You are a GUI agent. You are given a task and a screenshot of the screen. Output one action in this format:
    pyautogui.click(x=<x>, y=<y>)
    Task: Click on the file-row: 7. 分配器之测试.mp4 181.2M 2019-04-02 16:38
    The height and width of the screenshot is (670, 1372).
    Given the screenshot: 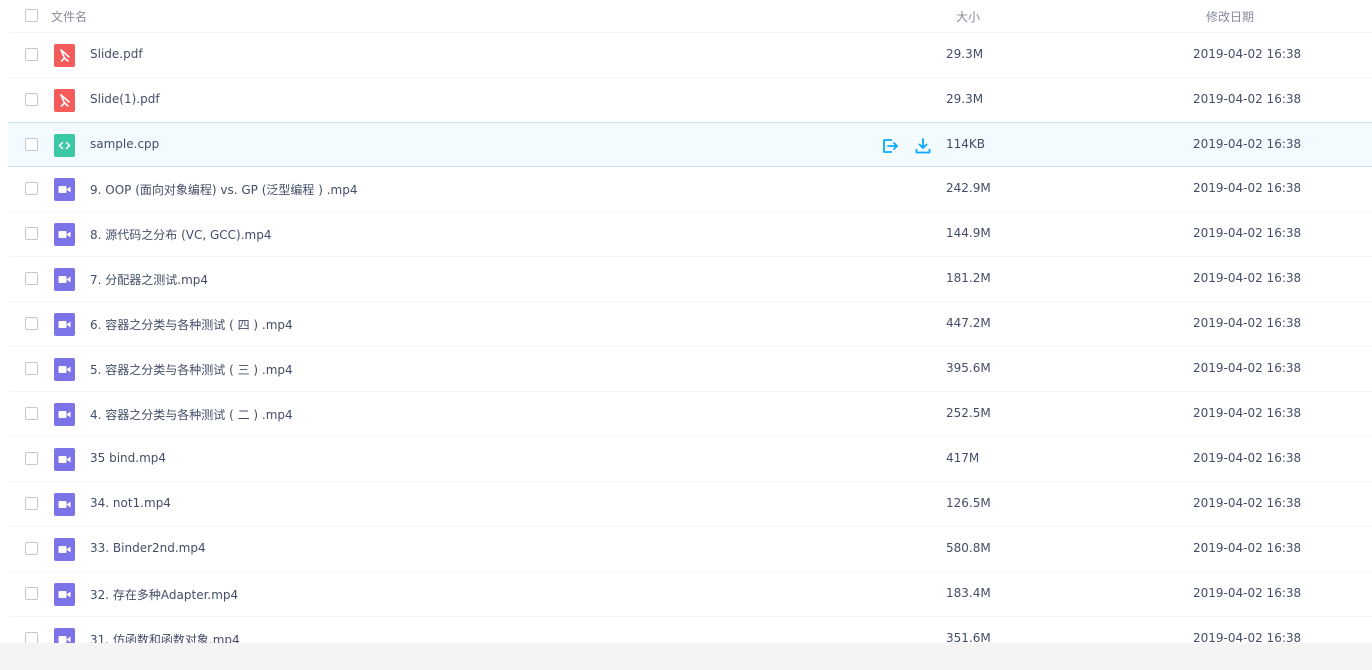 What is the action you would take?
    pyautogui.click(x=690, y=279)
    